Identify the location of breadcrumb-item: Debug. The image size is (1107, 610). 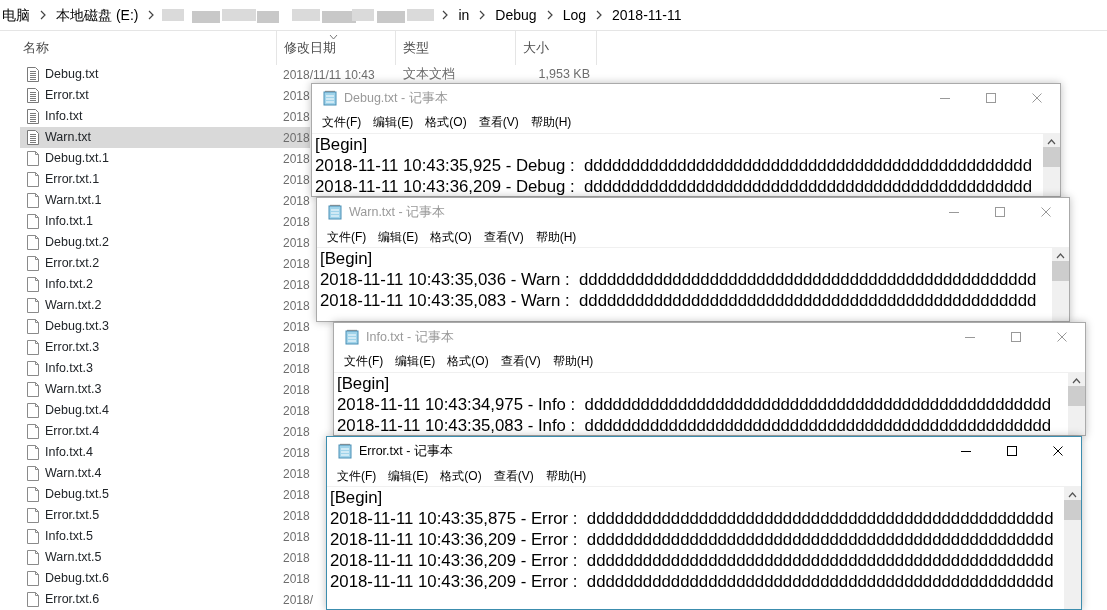
(516, 15).